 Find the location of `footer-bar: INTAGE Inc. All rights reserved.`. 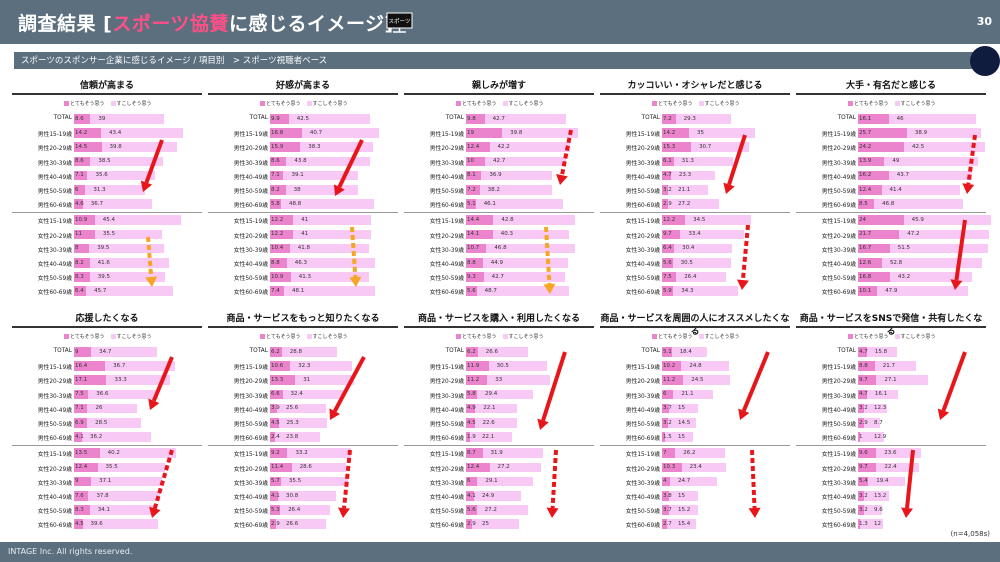

footer-bar: INTAGE Inc. All rights reserved. is located at coordinates (500, 552).